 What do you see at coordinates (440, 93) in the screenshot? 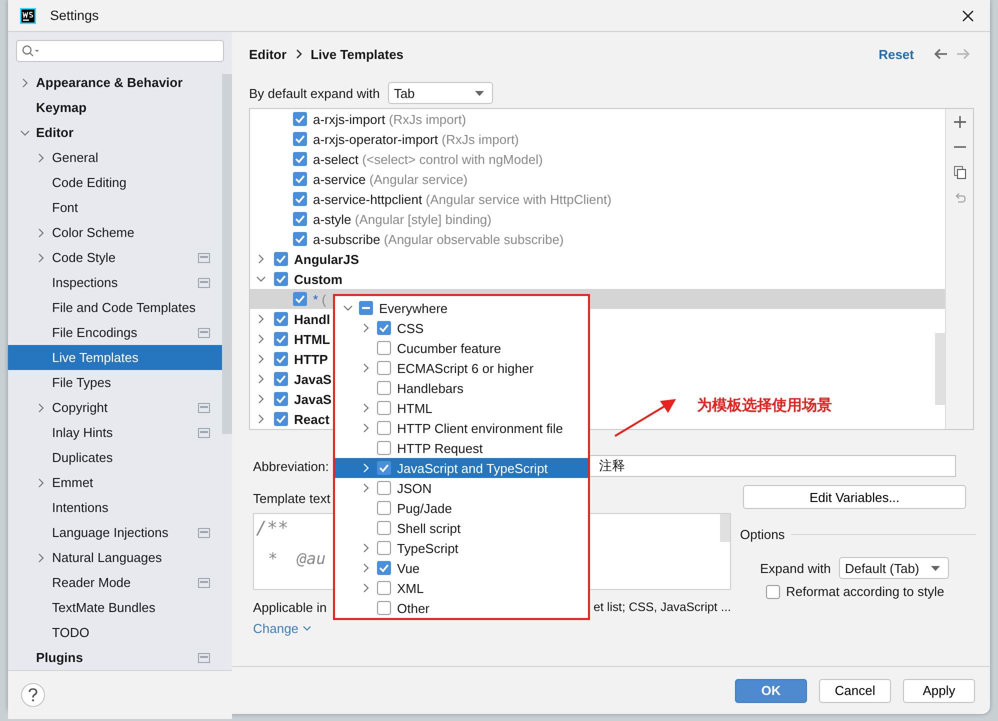
I see `expand-key-dropdown: Tab` at bounding box center [440, 93].